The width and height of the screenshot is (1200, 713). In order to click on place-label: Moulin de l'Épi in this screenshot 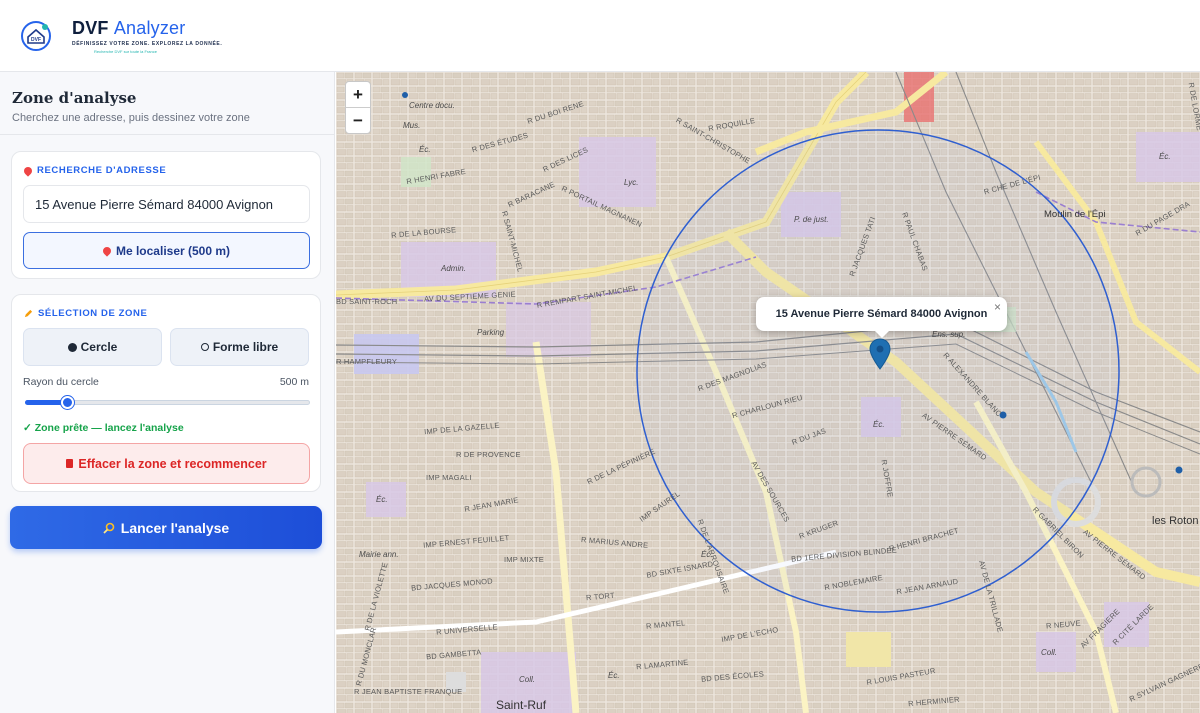, I will do `click(1075, 214)`.